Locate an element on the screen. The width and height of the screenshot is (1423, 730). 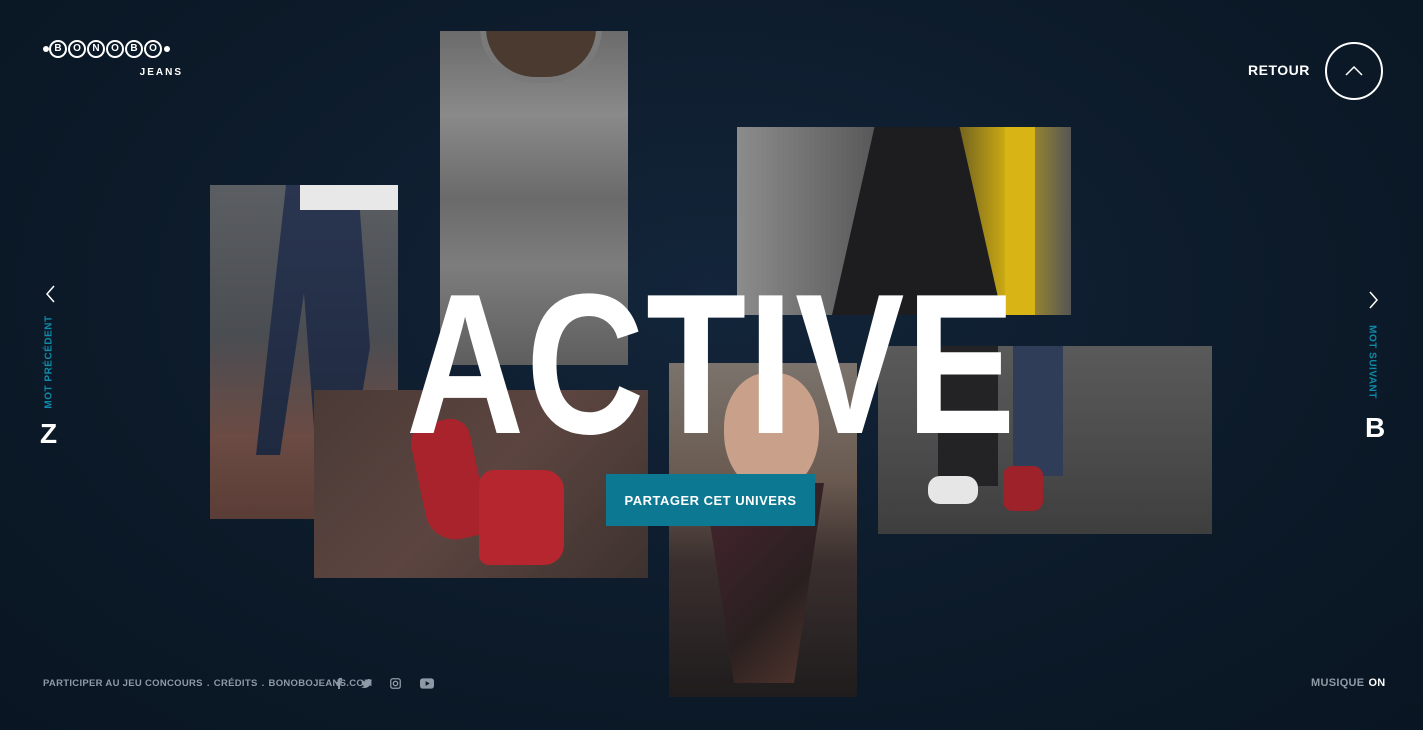
twitter-link is located at coordinates (366, 683).